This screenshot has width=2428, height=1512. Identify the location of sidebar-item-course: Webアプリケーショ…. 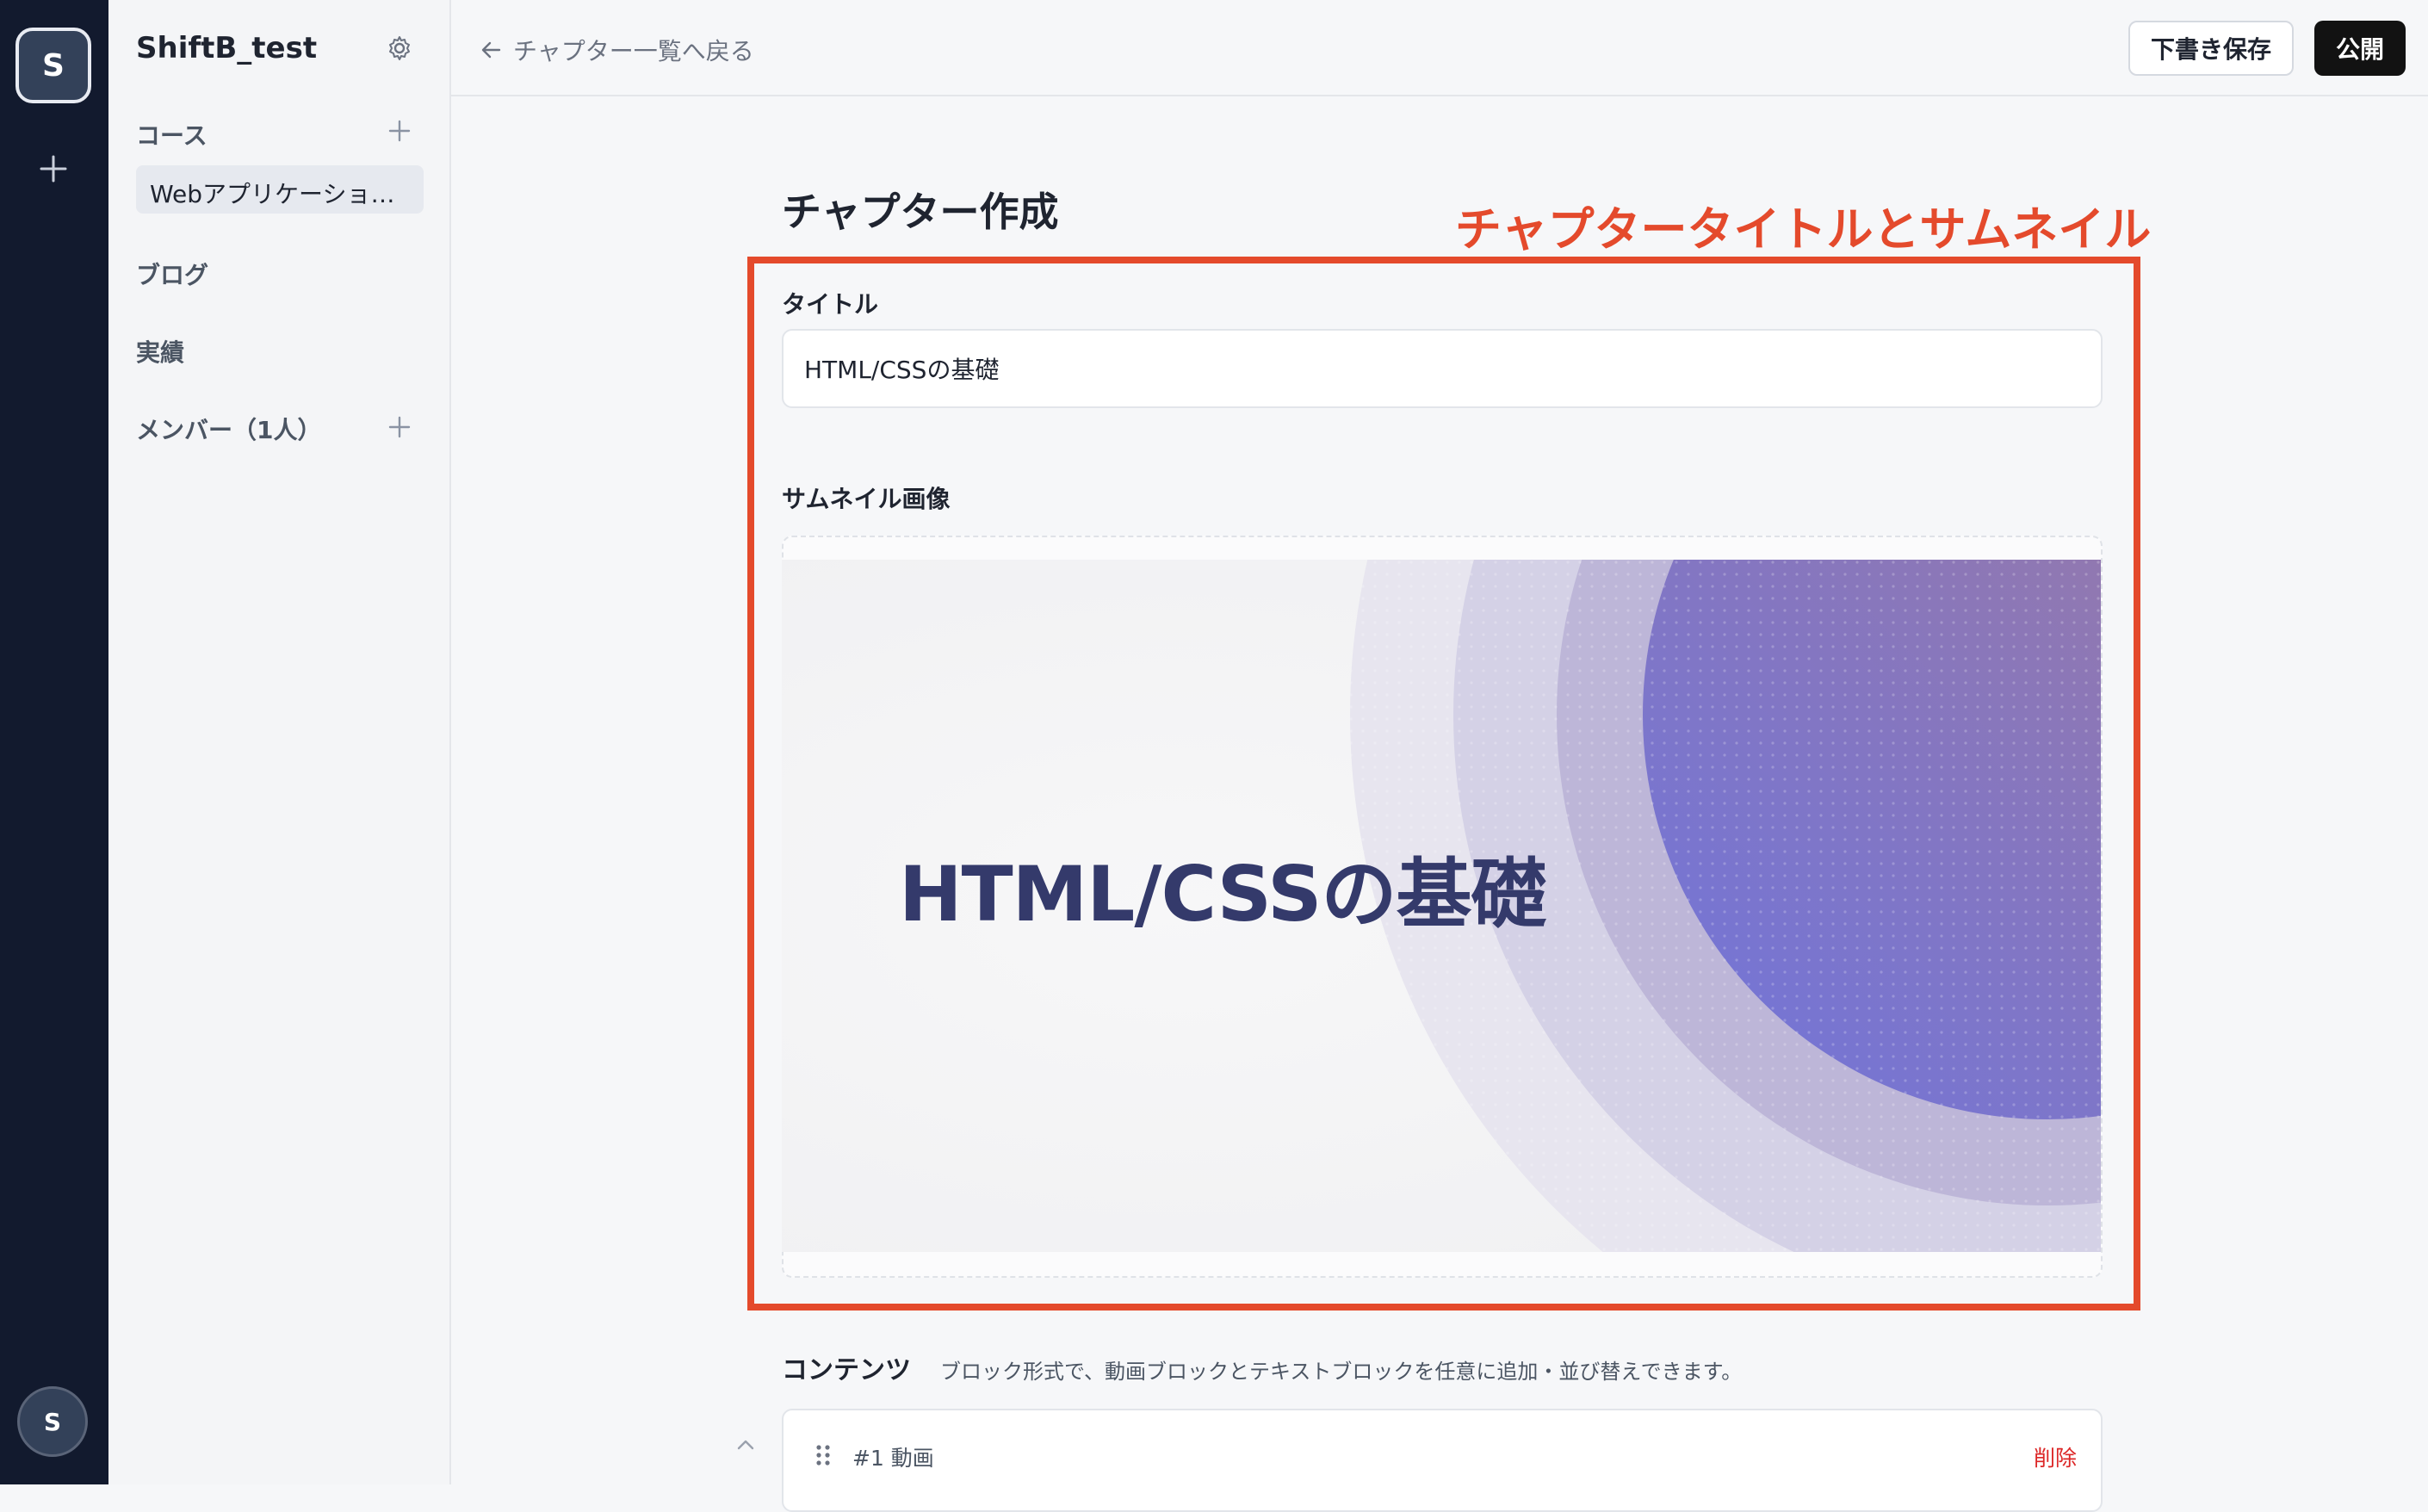
(280, 189).